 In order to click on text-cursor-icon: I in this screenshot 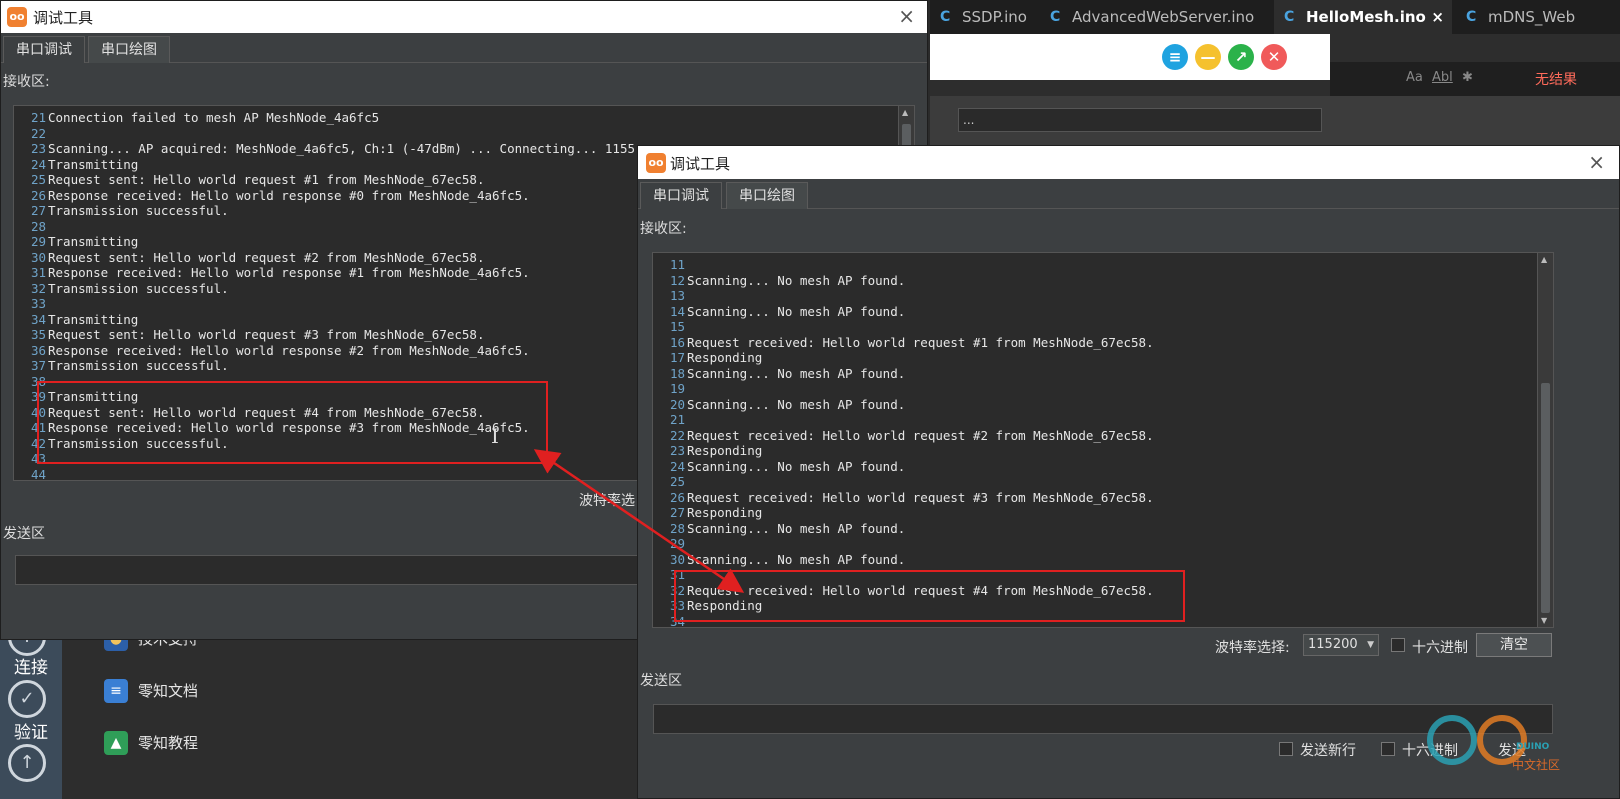, I will do `click(495, 436)`.